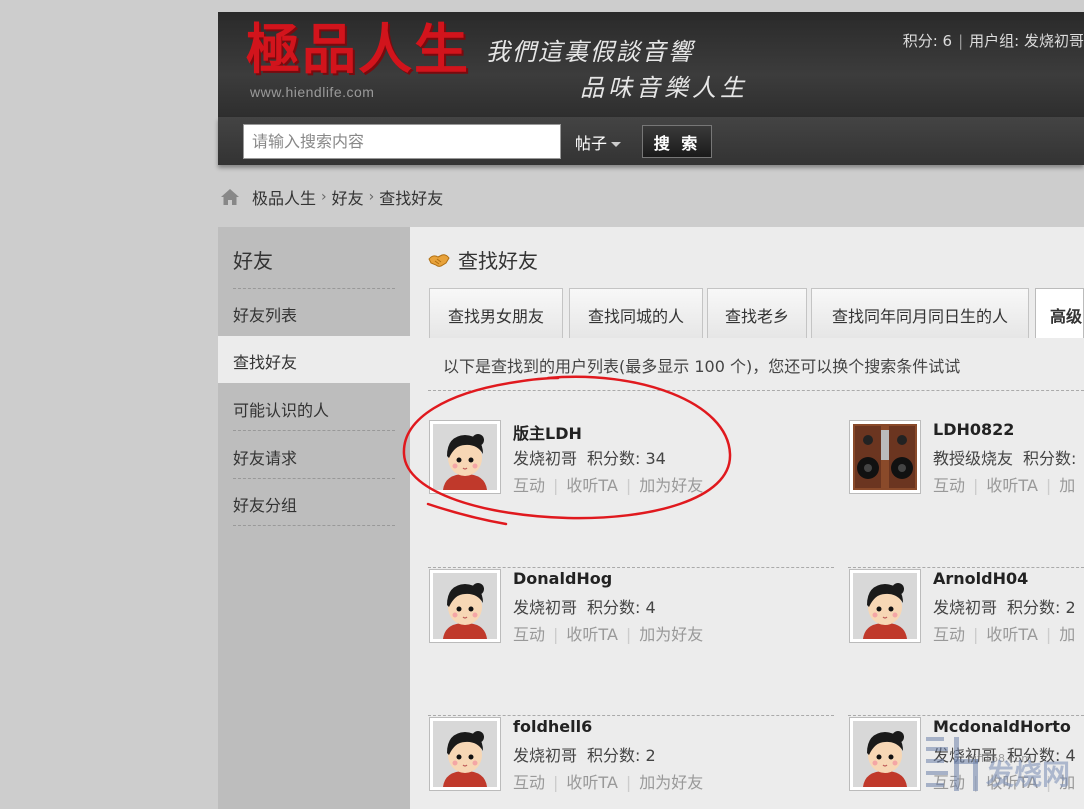 This screenshot has height=809, width=1084. Describe the element at coordinates (411, 197) in the screenshot. I see `breadcrumb-current: 查找好友` at that location.